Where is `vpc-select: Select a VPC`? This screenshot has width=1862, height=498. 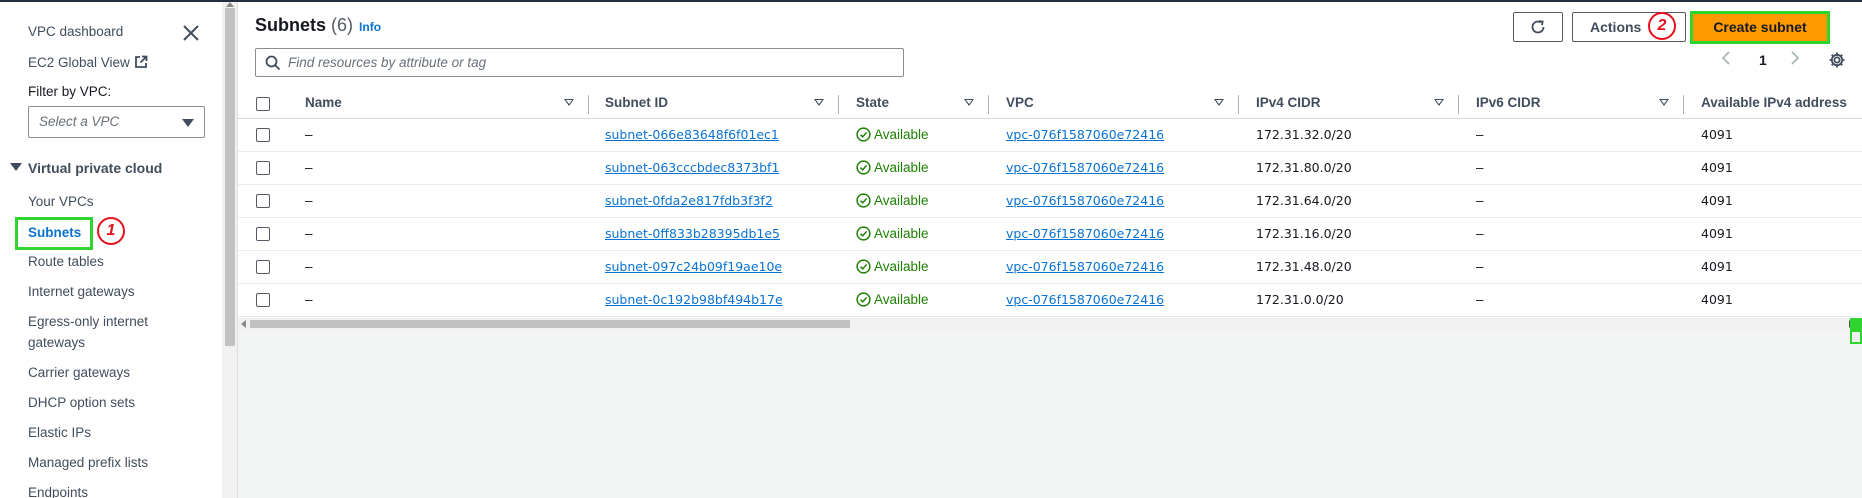 vpc-select: Select a VPC is located at coordinates (116, 122).